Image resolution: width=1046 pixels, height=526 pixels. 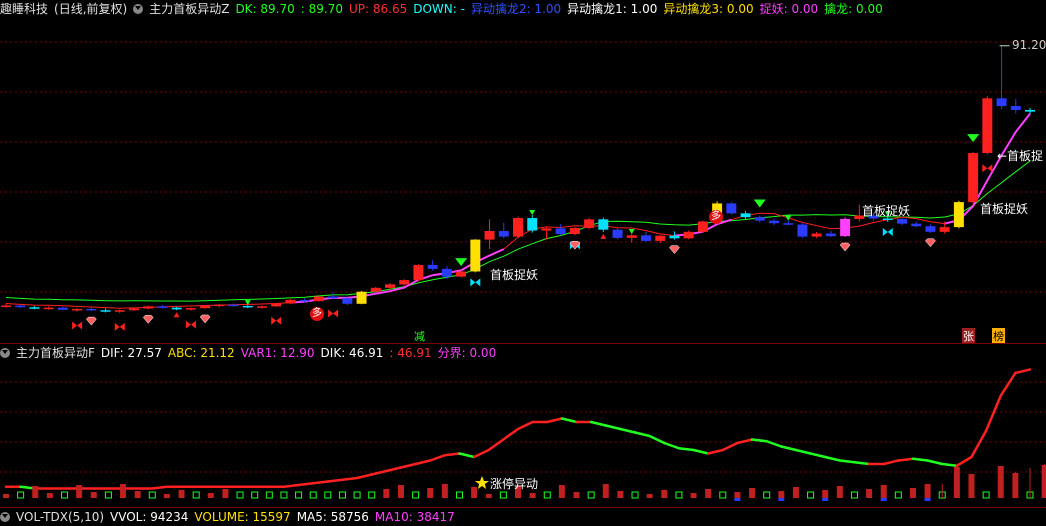 What do you see at coordinates (514, 484) in the screenshot?
I see `zhangting-yidong-label: 涨停异动` at bounding box center [514, 484].